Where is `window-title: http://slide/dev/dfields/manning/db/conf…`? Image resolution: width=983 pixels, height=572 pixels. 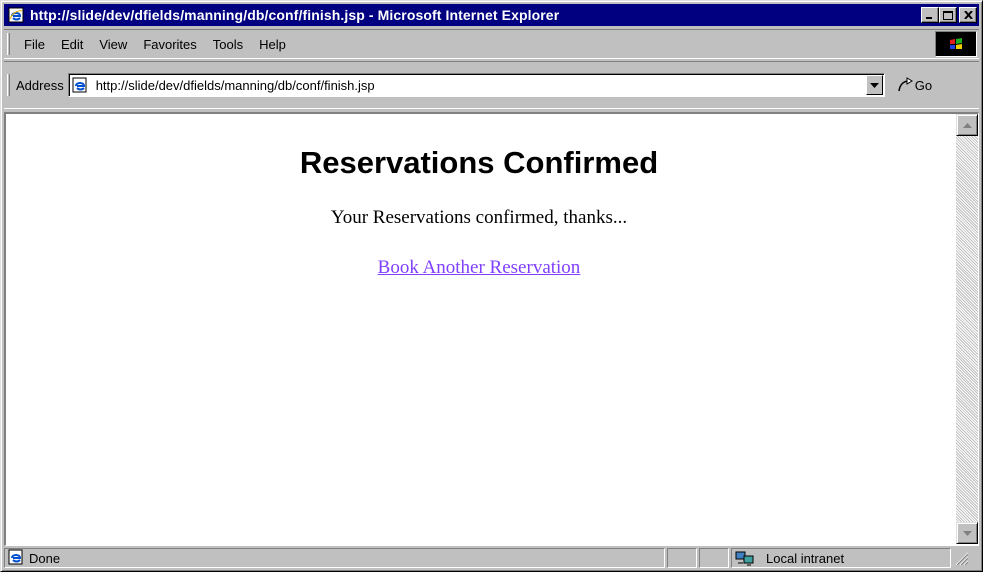 window-title: http://slide/dev/dfields/manning/db/conf… is located at coordinates (295, 15).